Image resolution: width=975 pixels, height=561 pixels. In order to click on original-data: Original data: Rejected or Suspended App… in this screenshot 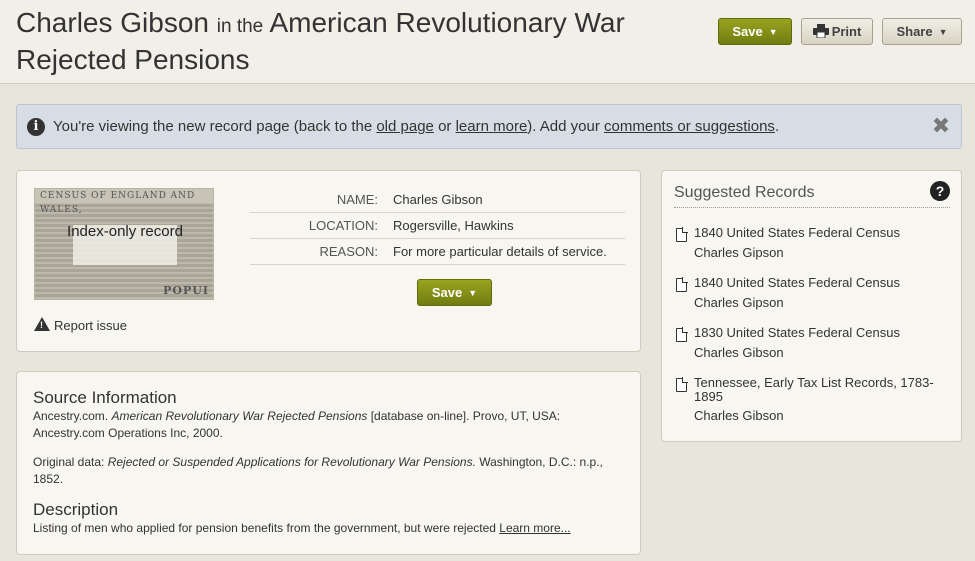, I will do `click(323, 471)`.